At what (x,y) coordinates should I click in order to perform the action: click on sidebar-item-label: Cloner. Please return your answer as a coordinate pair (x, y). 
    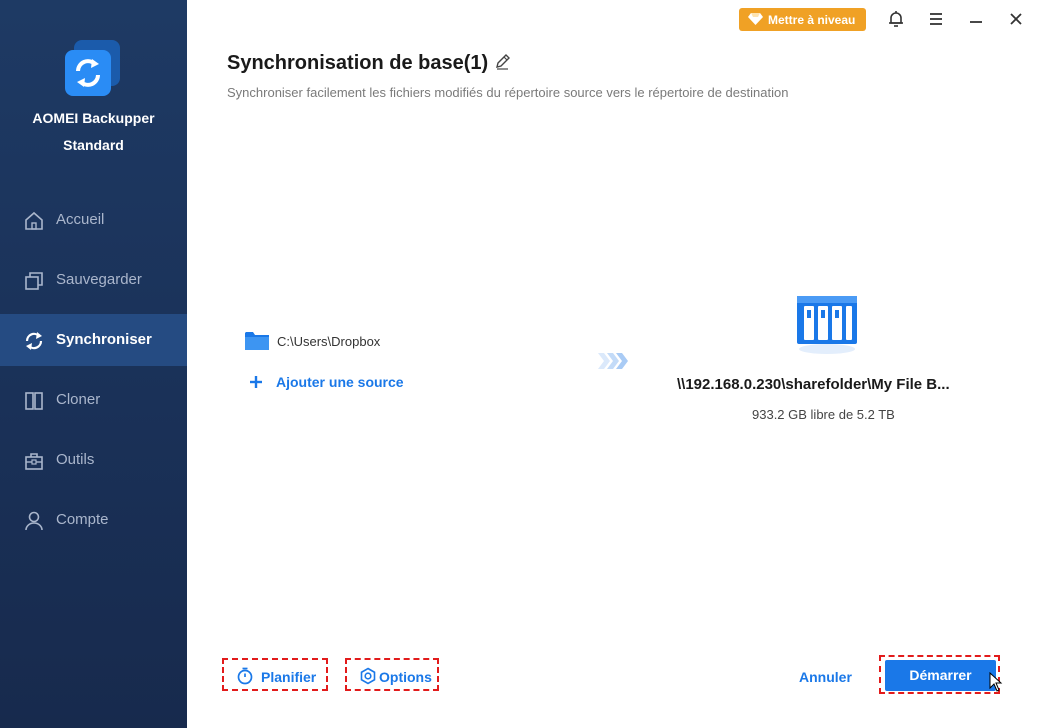
    Looking at the image, I should click on (78, 399).